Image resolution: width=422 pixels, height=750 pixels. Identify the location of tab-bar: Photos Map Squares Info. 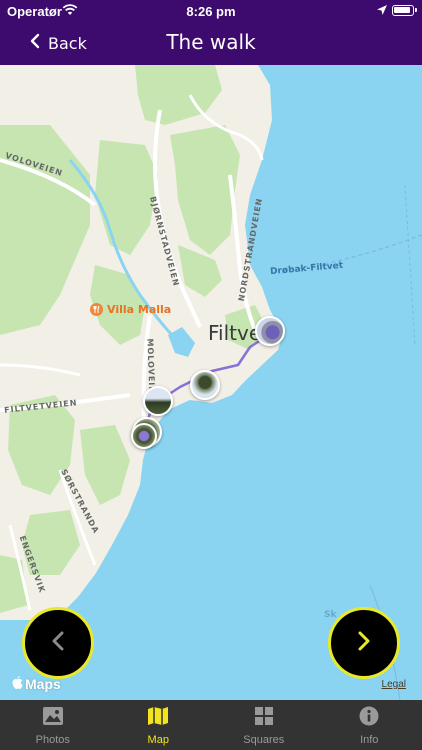
(211, 725).